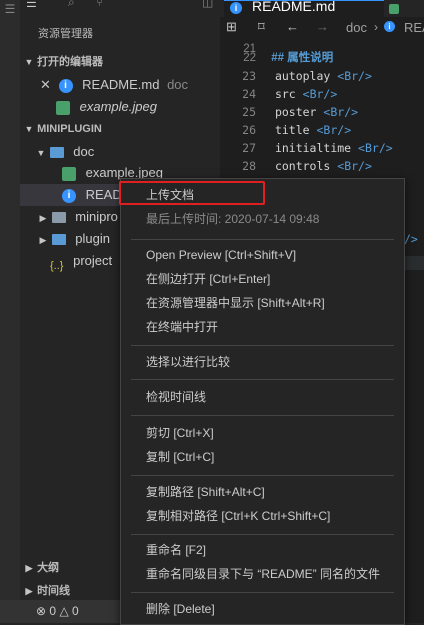 This screenshot has height=625, width=424. Describe the element at coordinates (249, 130) in the screenshot. I see `line-number: 26` at that location.